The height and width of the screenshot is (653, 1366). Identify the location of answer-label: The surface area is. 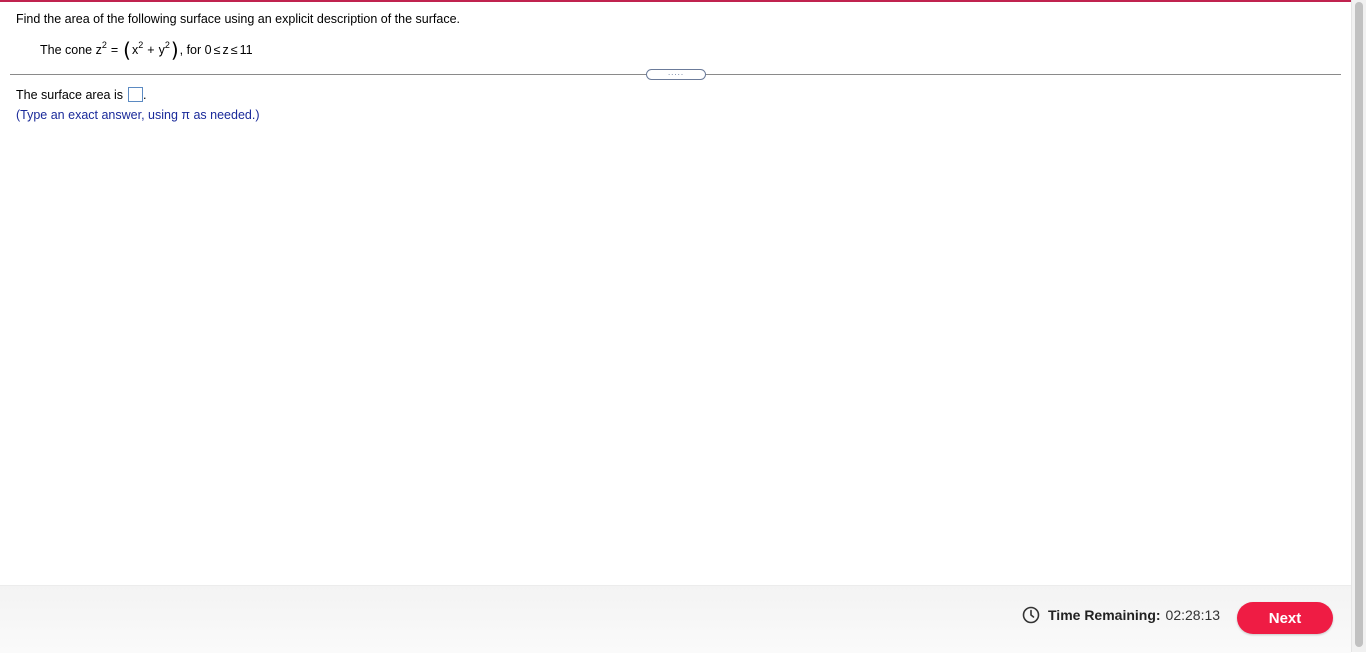
(69, 94).